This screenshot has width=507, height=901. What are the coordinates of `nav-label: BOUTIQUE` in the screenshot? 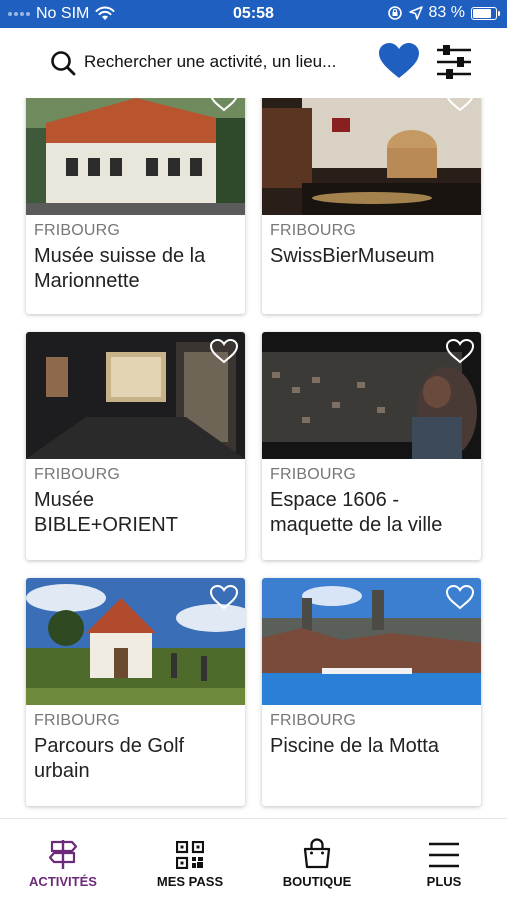 It's located at (317, 881).